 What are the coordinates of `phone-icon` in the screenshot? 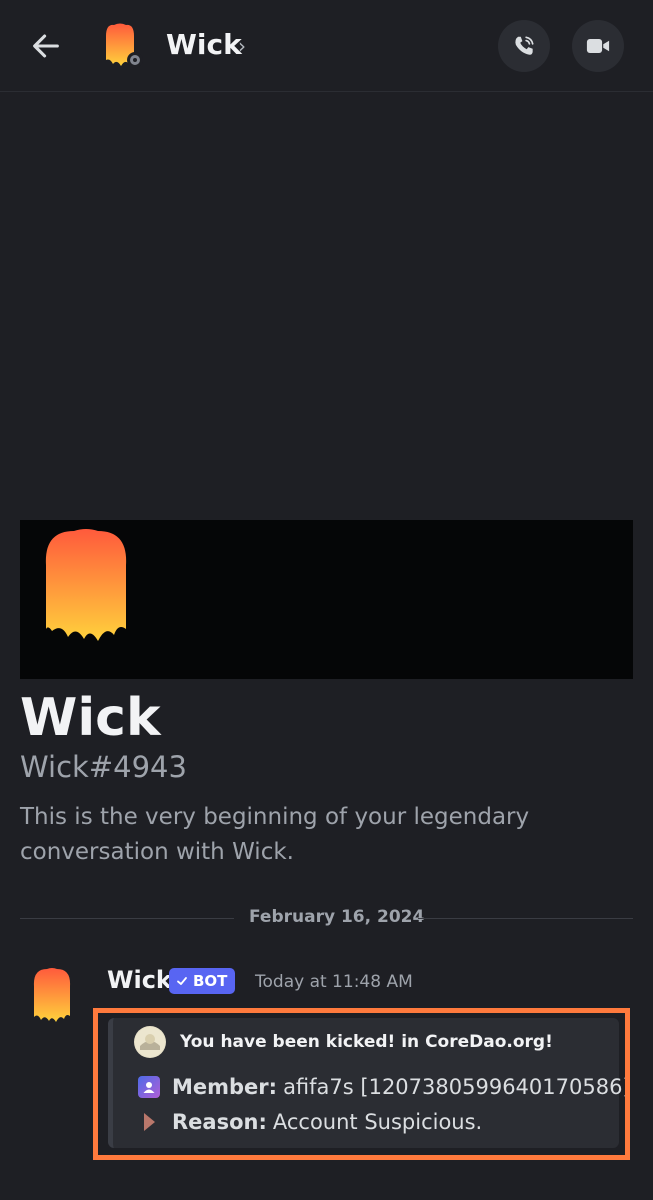 It's located at (524, 45).